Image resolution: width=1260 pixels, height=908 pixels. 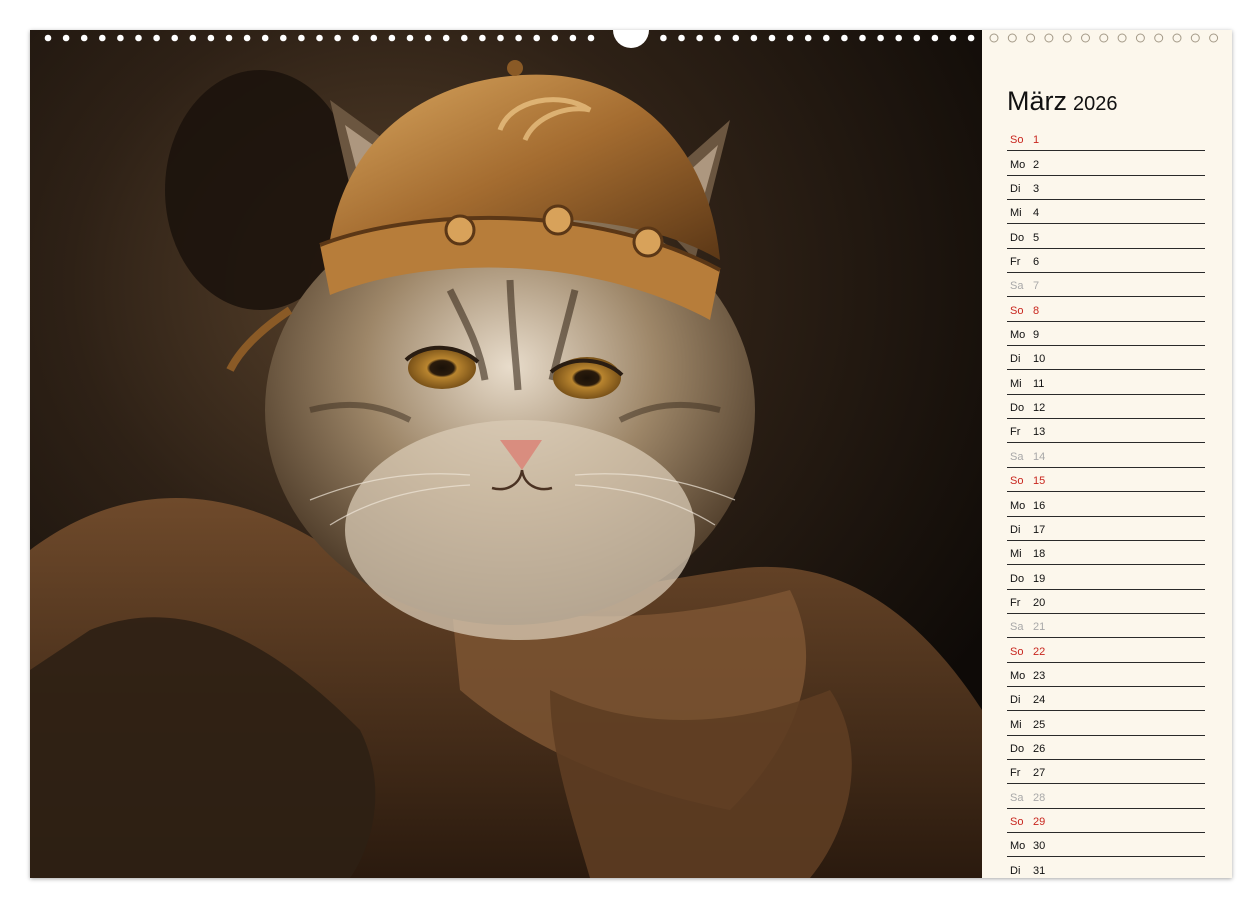 What do you see at coordinates (1106, 505) in the screenshot?
I see `day-row: Mo 16` at bounding box center [1106, 505].